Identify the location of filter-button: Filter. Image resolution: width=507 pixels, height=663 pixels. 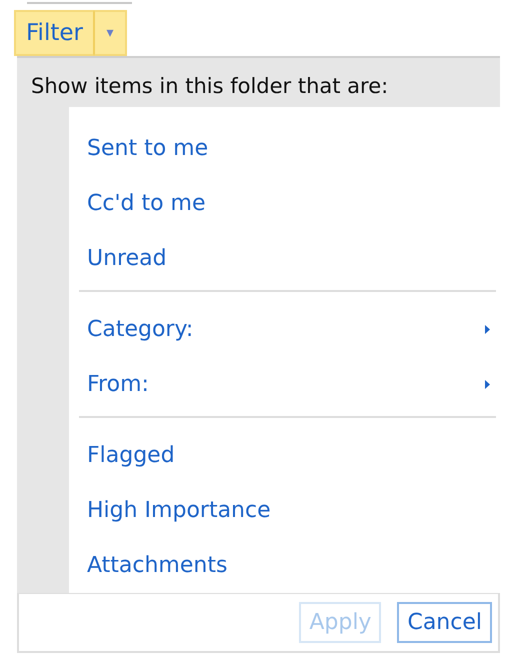
(54, 33).